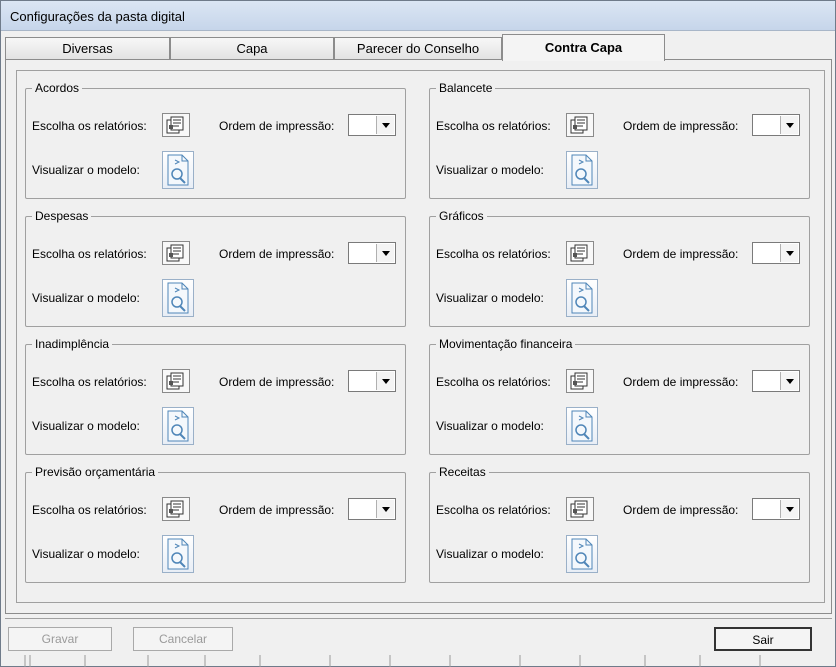 This screenshot has height=667, width=836. I want to click on tab-diversas: Diversas, so click(87, 48).